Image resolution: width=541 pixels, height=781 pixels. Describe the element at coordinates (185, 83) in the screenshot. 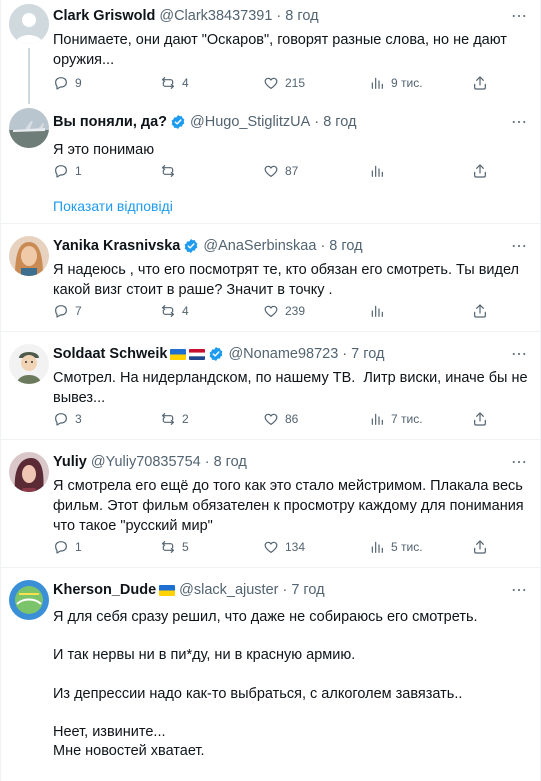

I see `retweet-count: 4` at that location.